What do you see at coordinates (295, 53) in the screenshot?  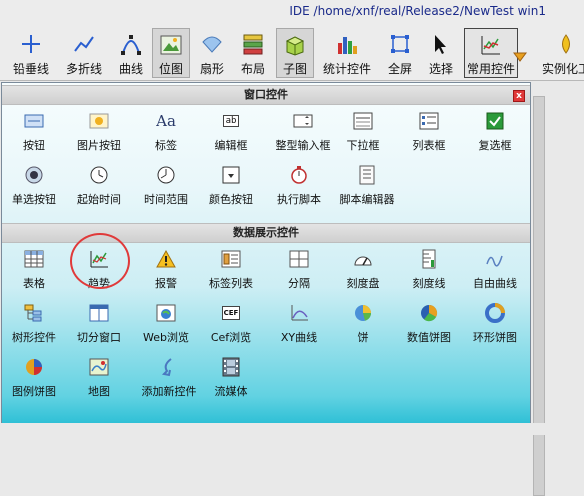 I see `toolbar-subgraph-button: 子图` at bounding box center [295, 53].